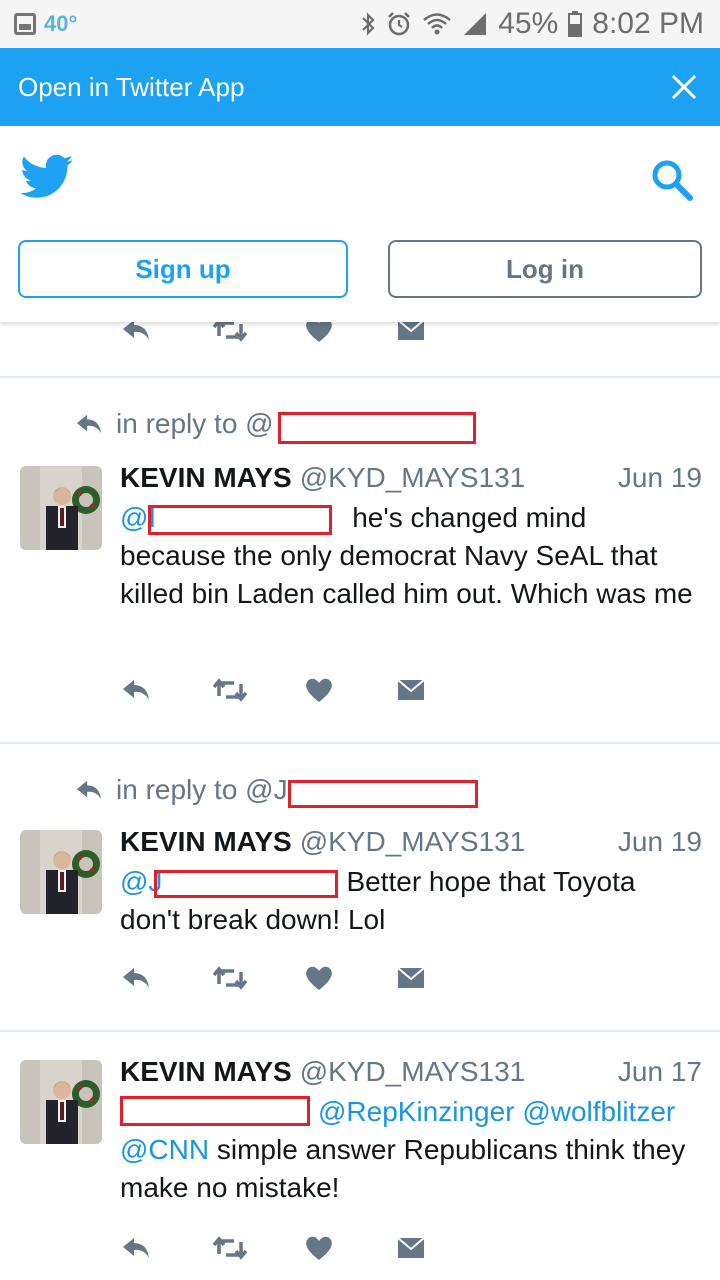 This screenshot has width=720, height=1280. What do you see at coordinates (360, 24) in the screenshot?
I see `status-bar: 40° 45% 8:02 PM` at bounding box center [360, 24].